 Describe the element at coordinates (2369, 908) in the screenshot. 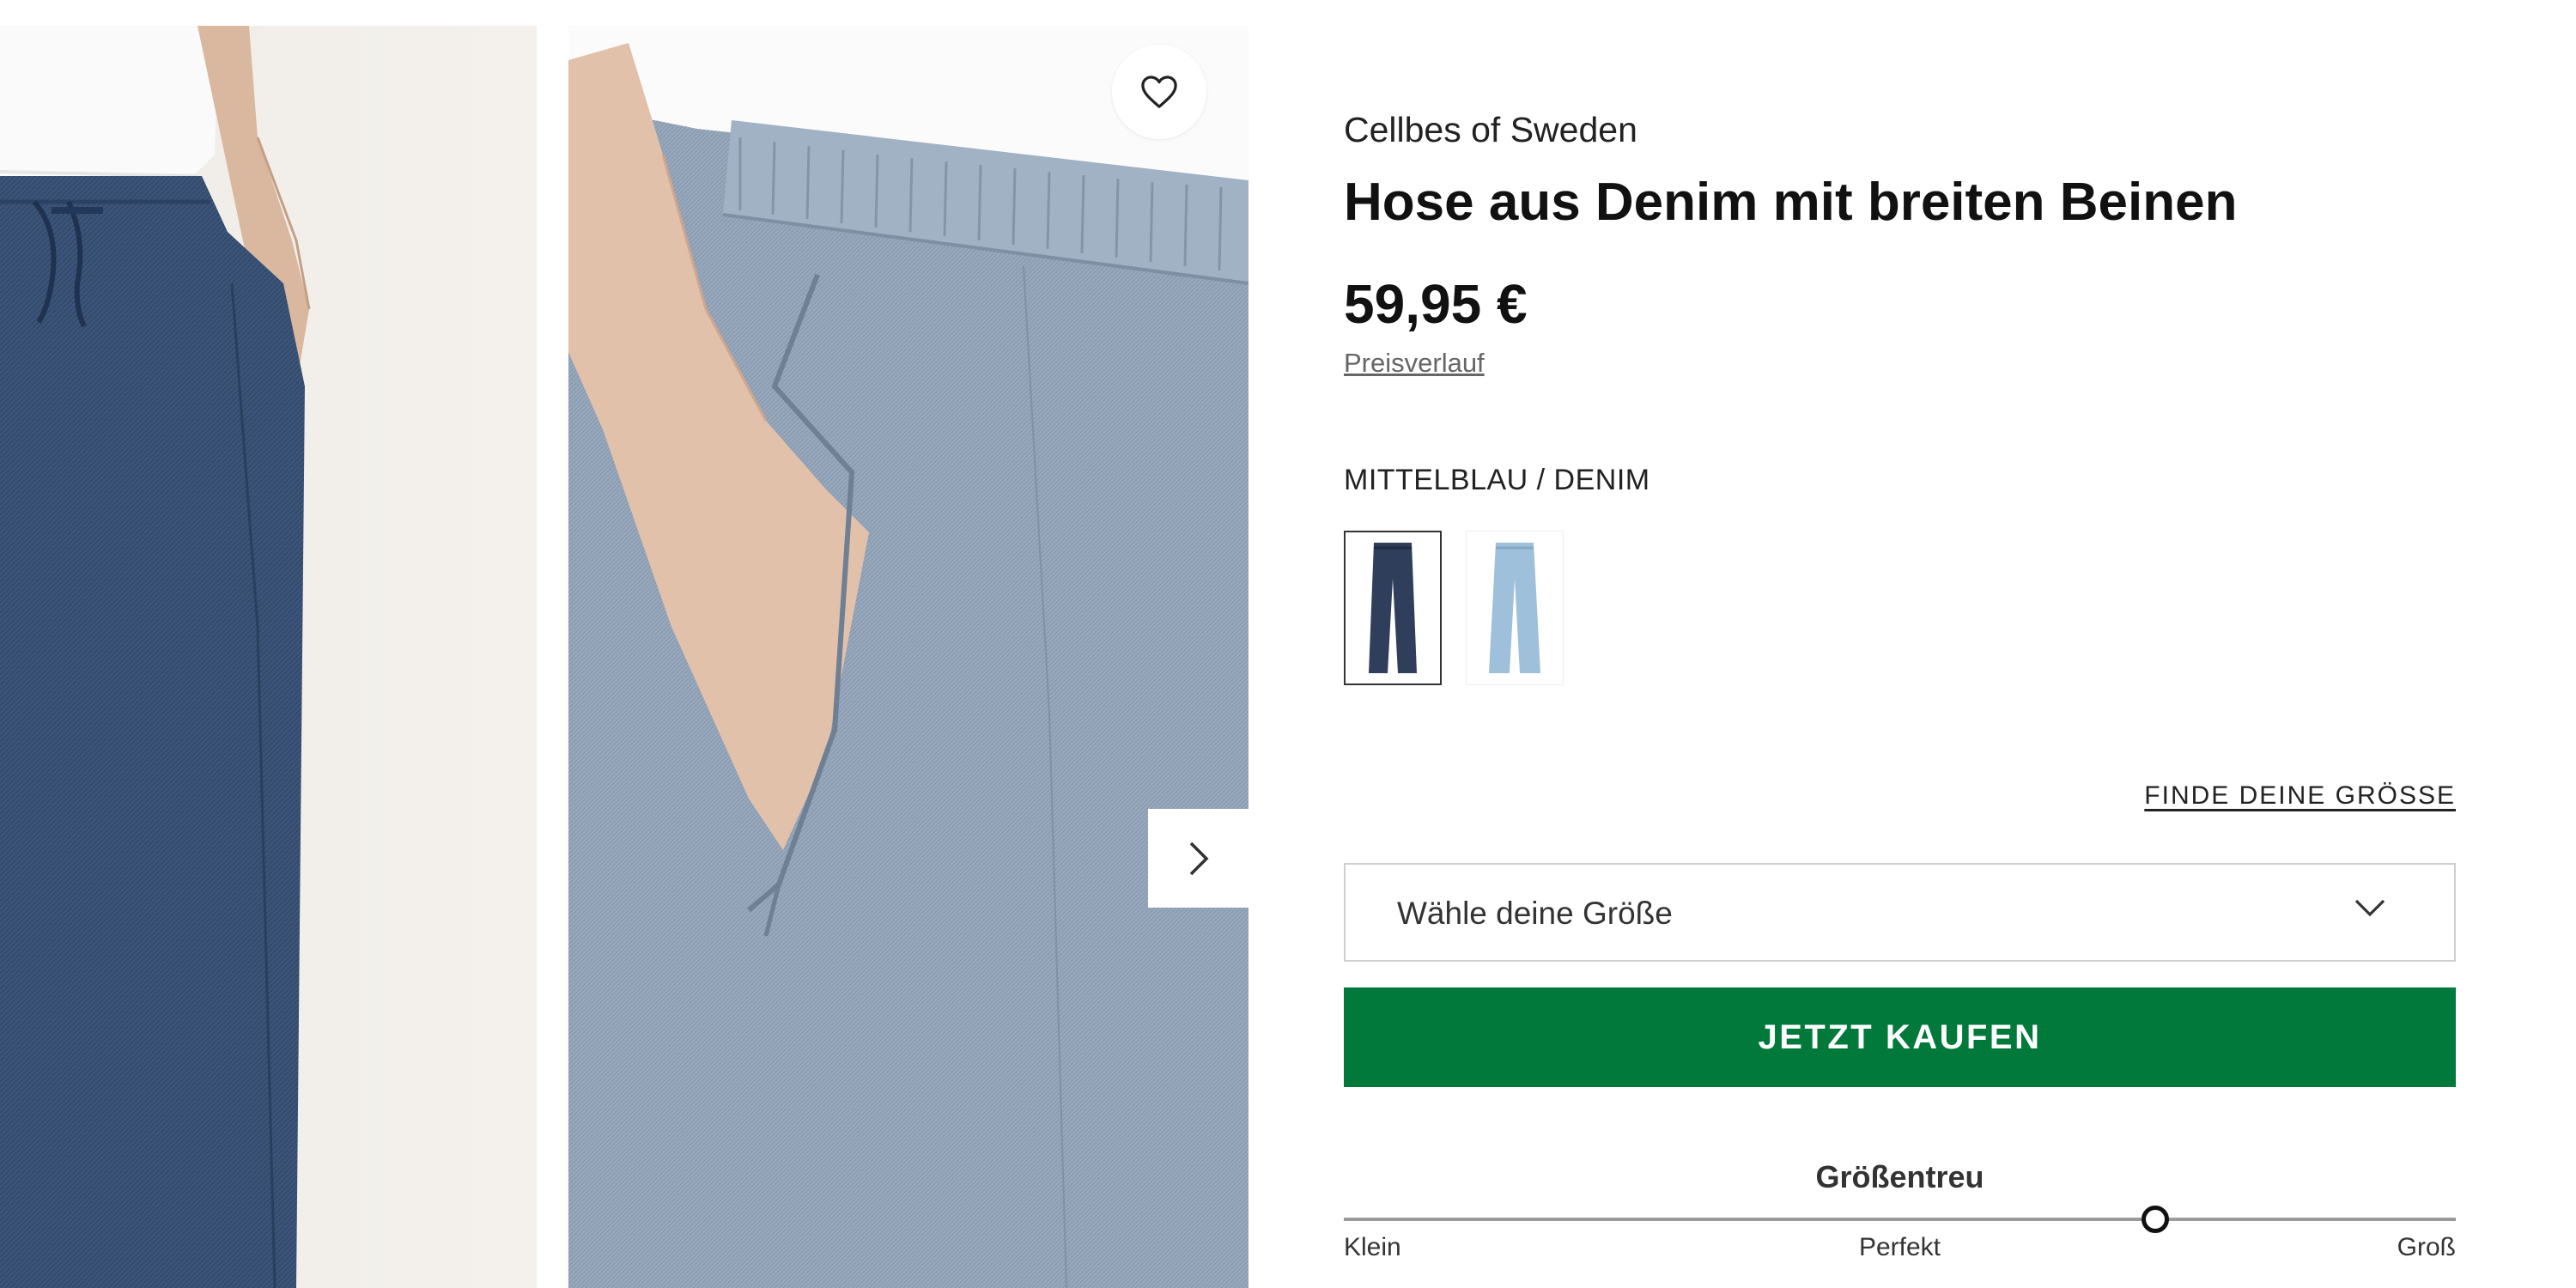

I see `chevron-down-icon` at that location.